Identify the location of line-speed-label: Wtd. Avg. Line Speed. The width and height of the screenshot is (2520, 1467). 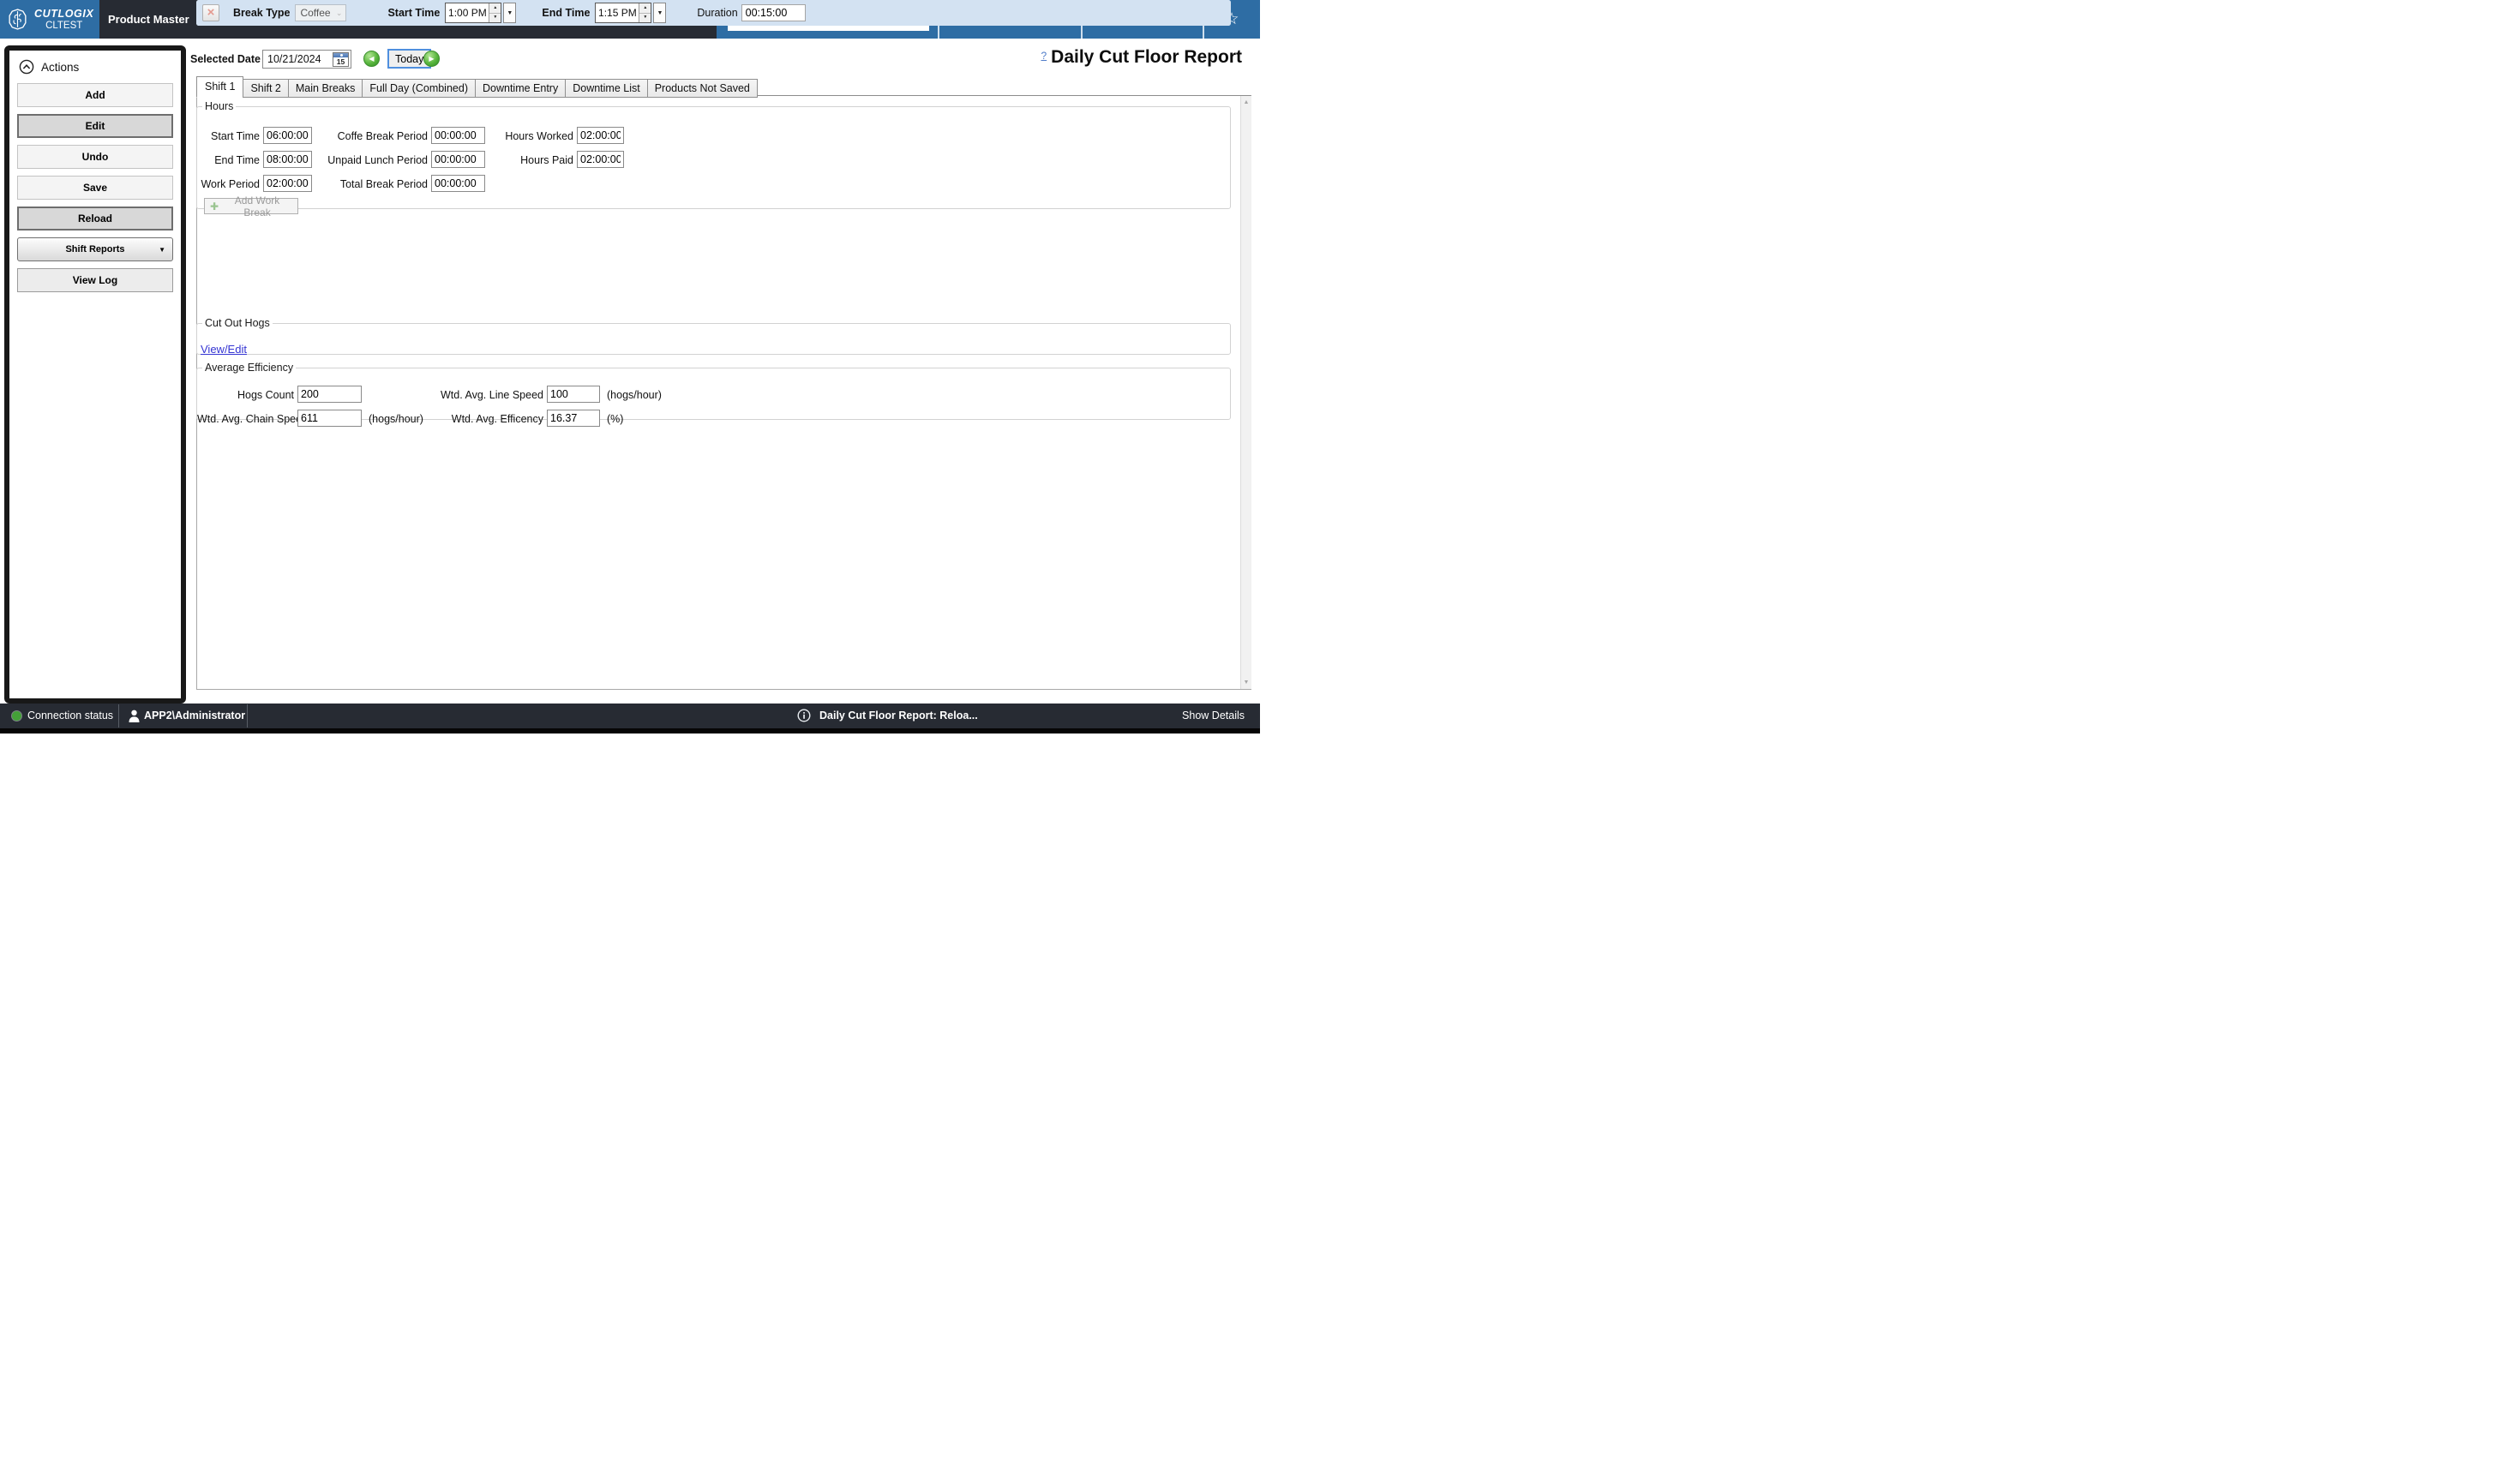
(492, 395).